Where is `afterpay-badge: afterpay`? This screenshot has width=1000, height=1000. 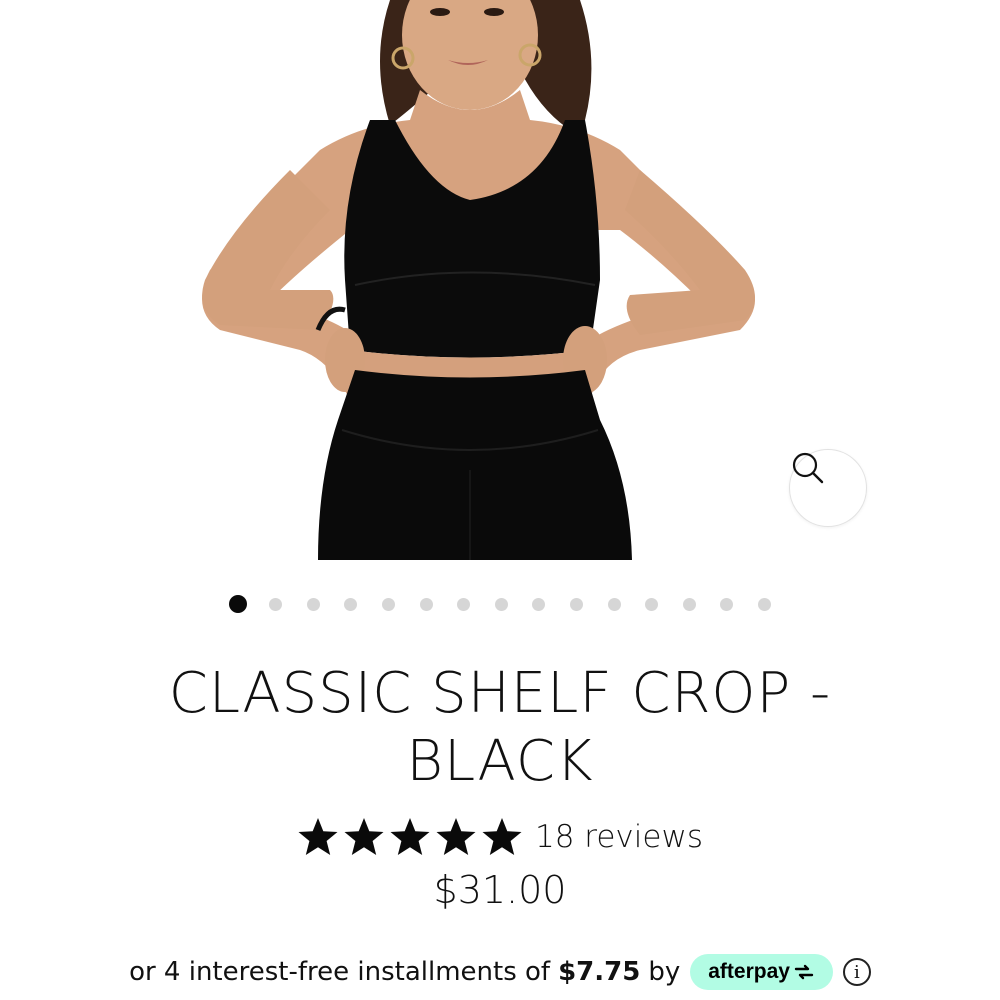 afterpay-badge: afterpay is located at coordinates (761, 972).